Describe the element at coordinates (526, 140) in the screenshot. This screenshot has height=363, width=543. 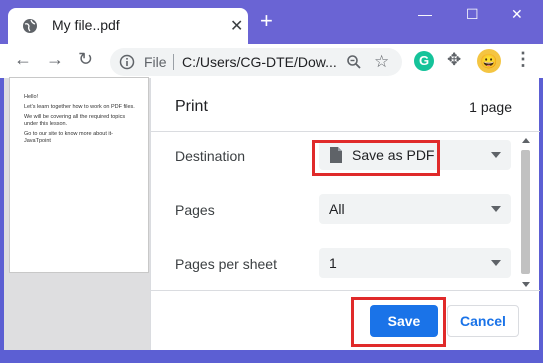
I see `scroll-up-arrow-icon` at that location.